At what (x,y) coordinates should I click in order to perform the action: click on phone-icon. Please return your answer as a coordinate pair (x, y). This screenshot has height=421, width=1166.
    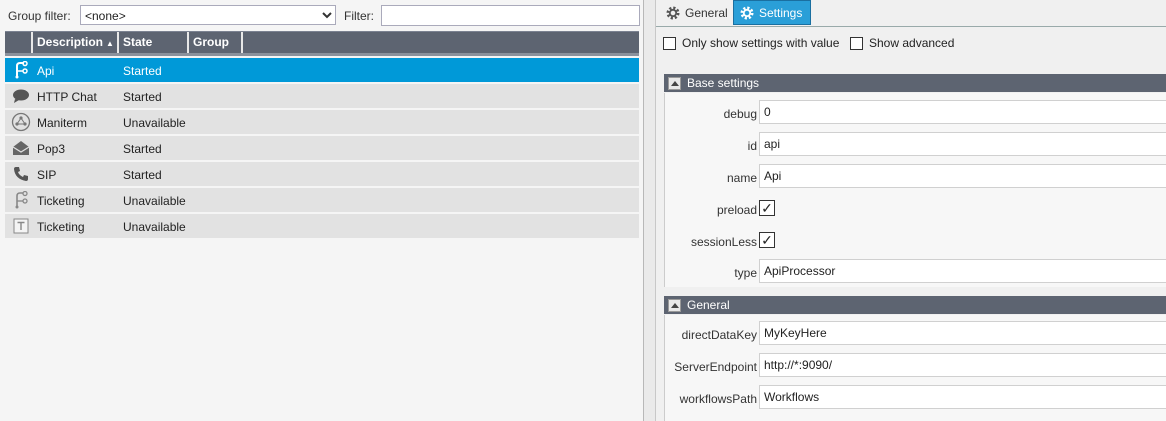
    Looking at the image, I should click on (21, 174).